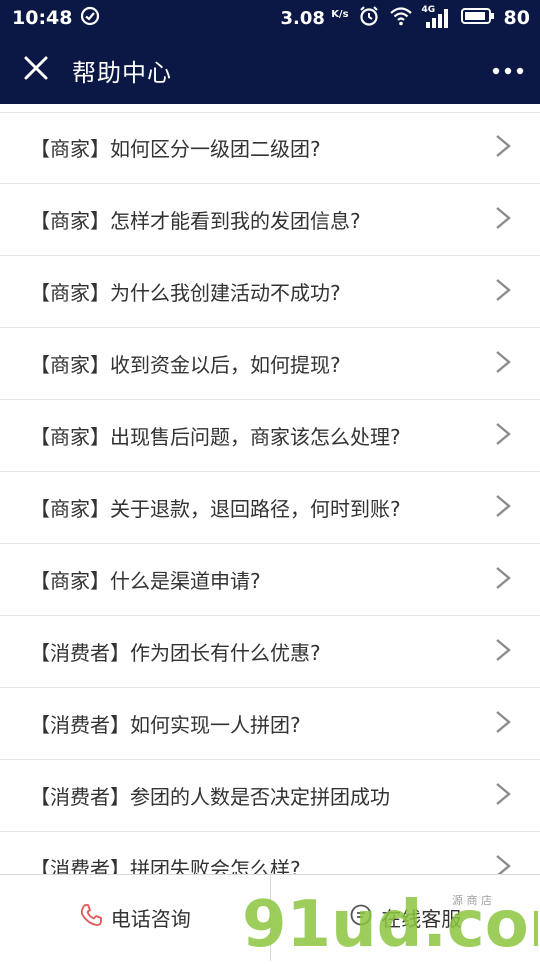 The image size is (540, 964). What do you see at coordinates (314, 18) in the screenshot?
I see `network-speed: 3.08 K/s` at bounding box center [314, 18].